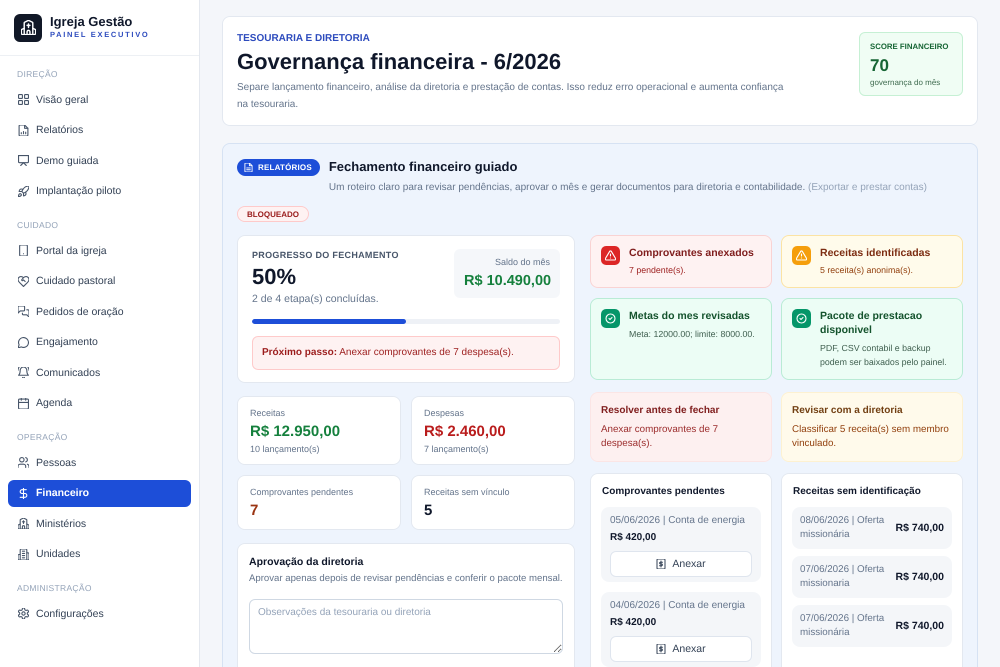  I want to click on section-label: ADMINISTRAÇÃO, so click(54, 588).